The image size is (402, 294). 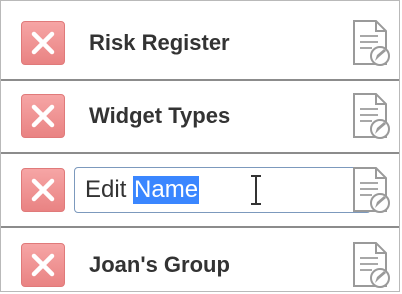 What do you see at coordinates (256, 190) in the screenshot?
I see `text-cursor-icon` at bounding box center [256, 190].